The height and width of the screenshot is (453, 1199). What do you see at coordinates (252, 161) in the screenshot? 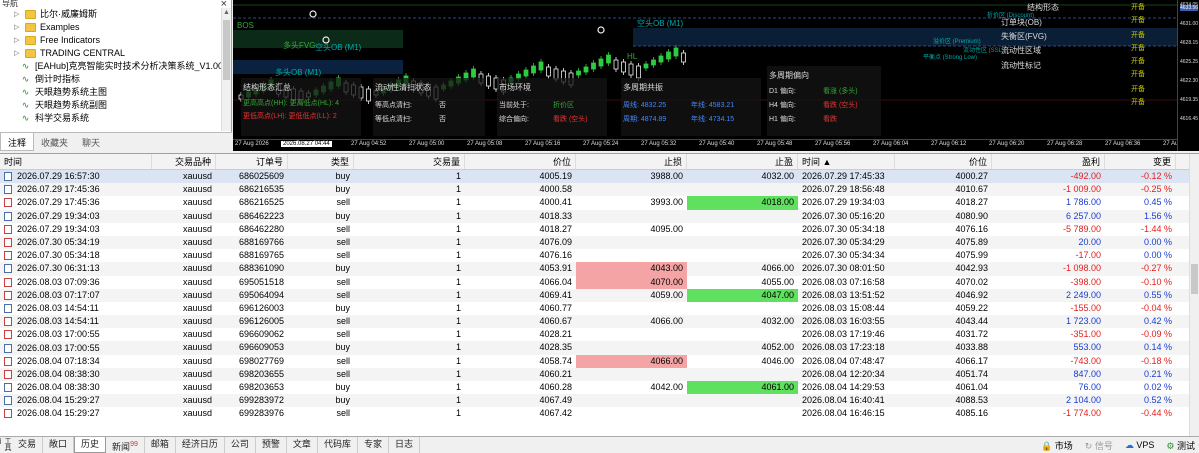
I see `column-header: 订单号` at bounding box center [252, 161].